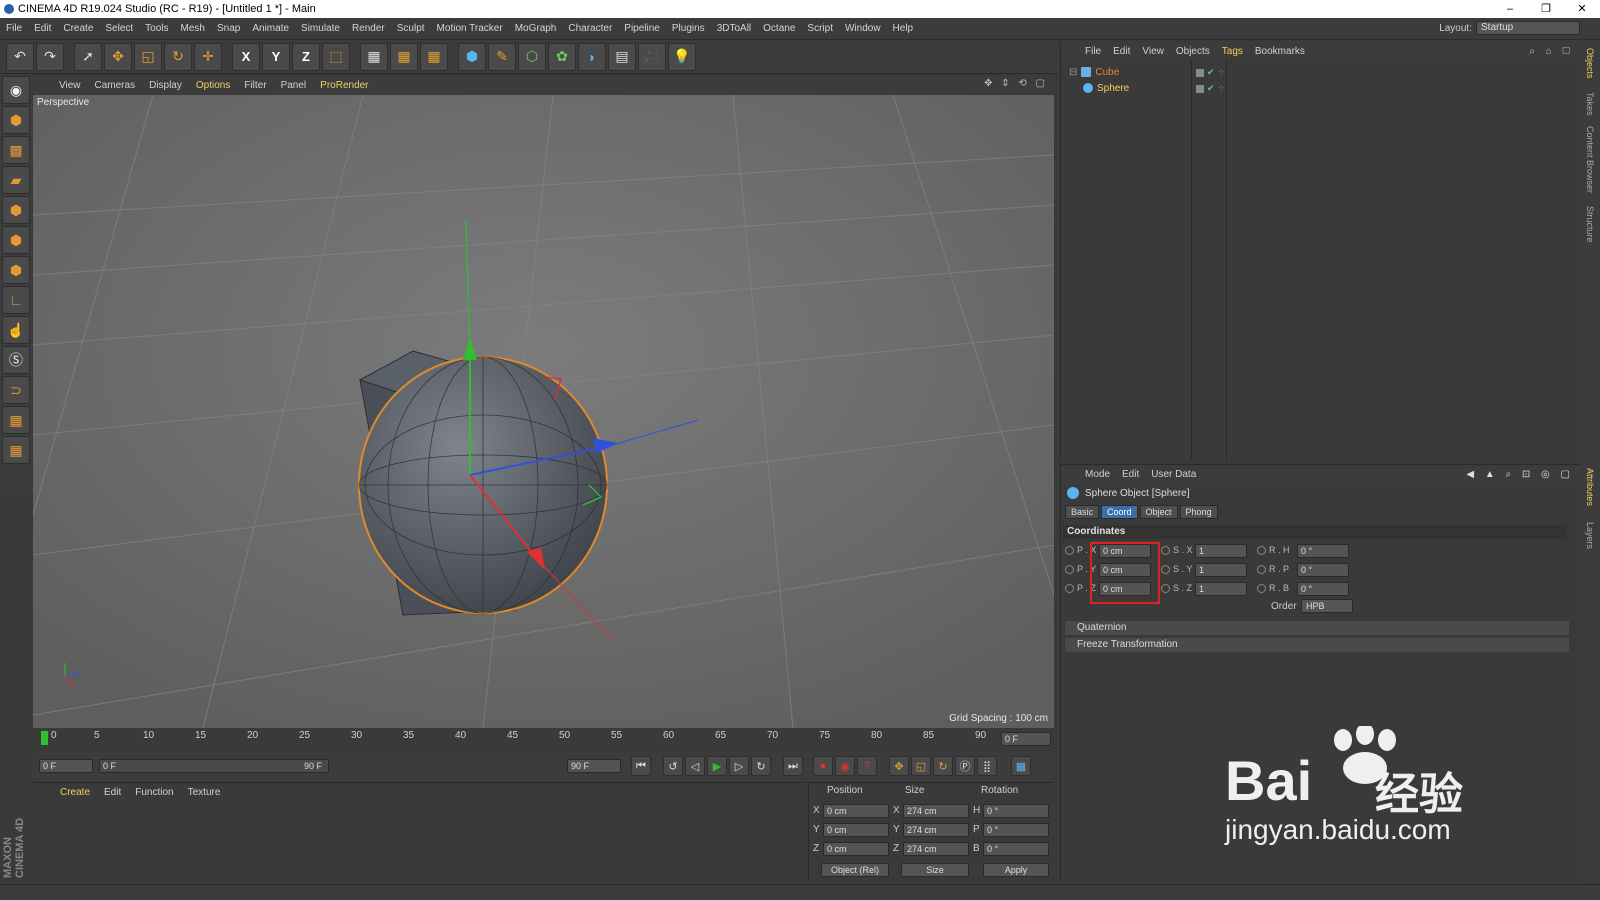 Image resolution: width=1600 pixels, height=900 pixels. I want to click on viewport-menu-filter: Filter, so click(255, 85).